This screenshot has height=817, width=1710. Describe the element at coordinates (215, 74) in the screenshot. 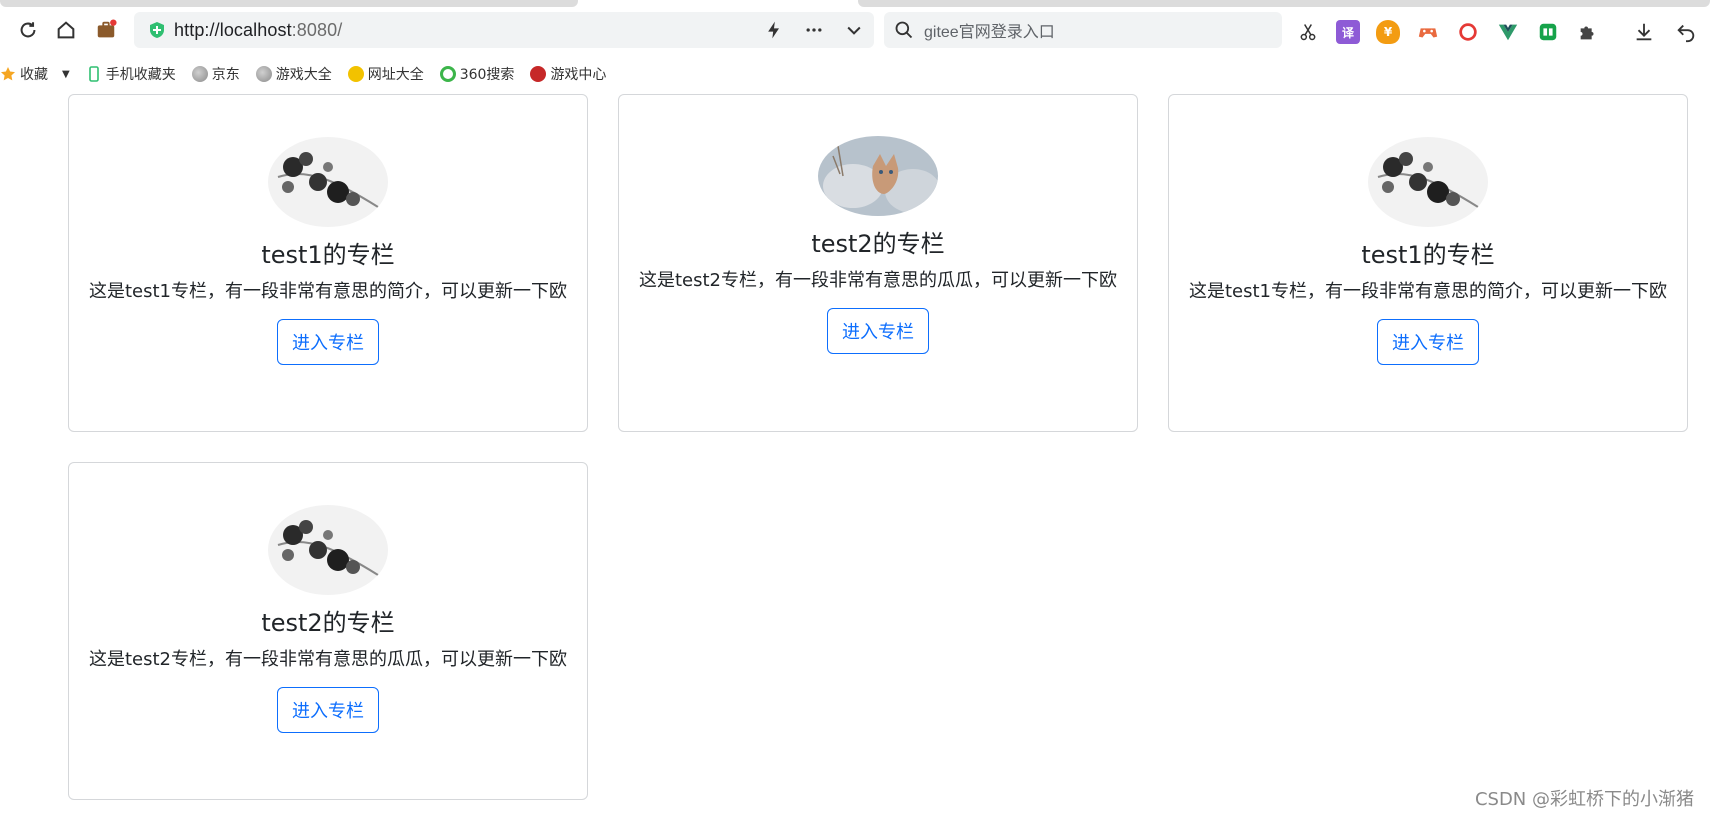

I see `bookmark-jd: 京东` at that location.